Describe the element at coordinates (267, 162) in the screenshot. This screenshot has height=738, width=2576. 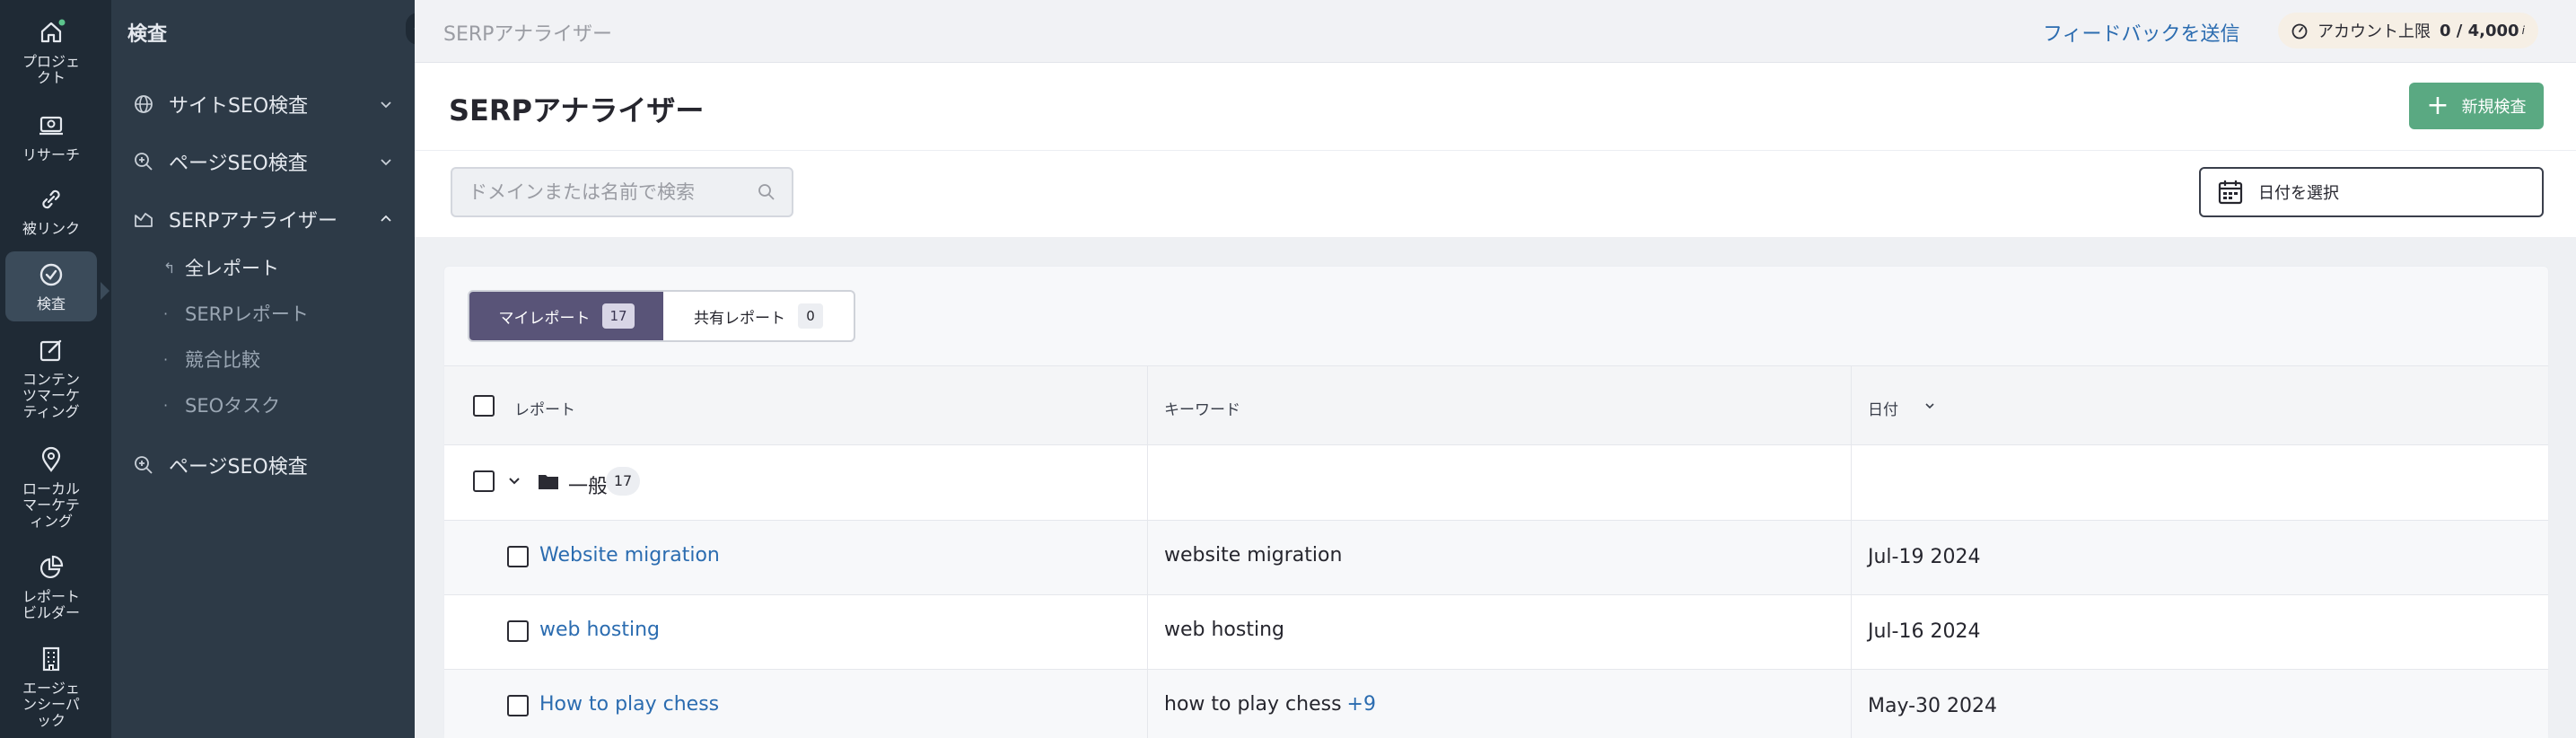
I see `nav-page-seo-audit: ページSEO検査` at that location.